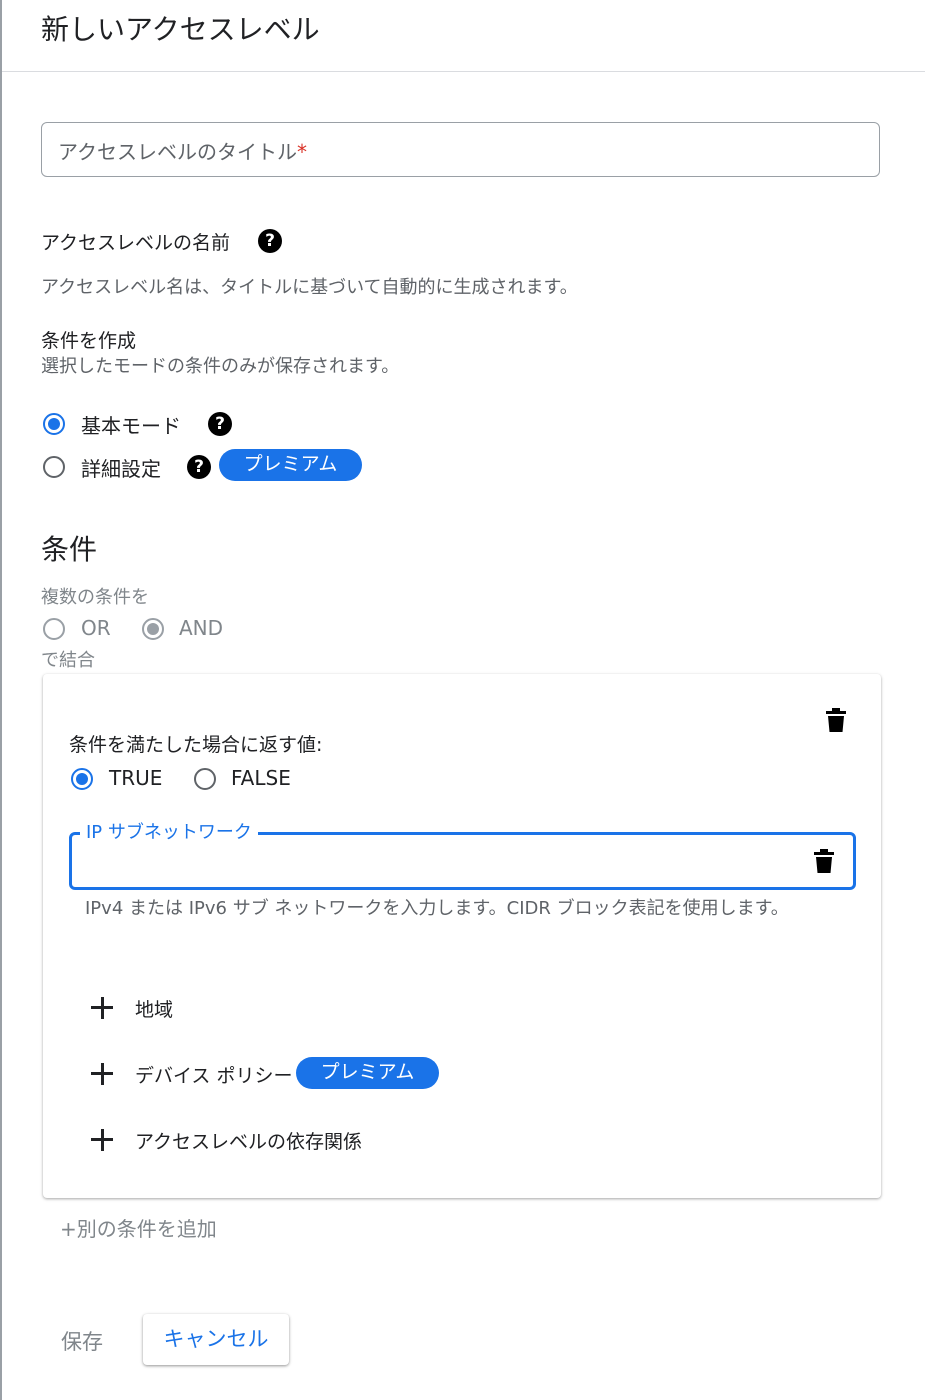  I want to click on combine-prefix: 複数の条件を, so click(95, 597).